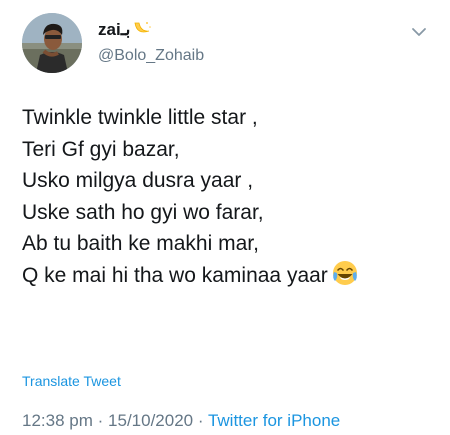 The height and width of the screenshot is (435, 450). I want to click on chevron-down-icon, so click(419, 32).